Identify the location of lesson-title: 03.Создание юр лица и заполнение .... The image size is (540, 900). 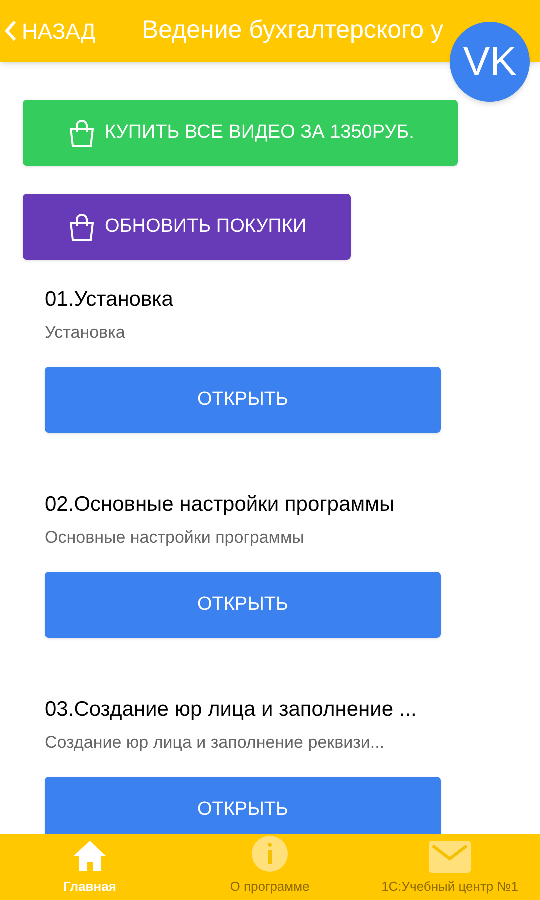
(231, 710).